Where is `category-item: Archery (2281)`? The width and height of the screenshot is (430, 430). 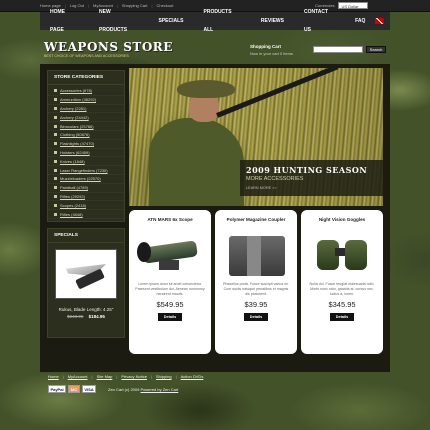 category-item: Archery (2281) is located at coordinates (86, 109).